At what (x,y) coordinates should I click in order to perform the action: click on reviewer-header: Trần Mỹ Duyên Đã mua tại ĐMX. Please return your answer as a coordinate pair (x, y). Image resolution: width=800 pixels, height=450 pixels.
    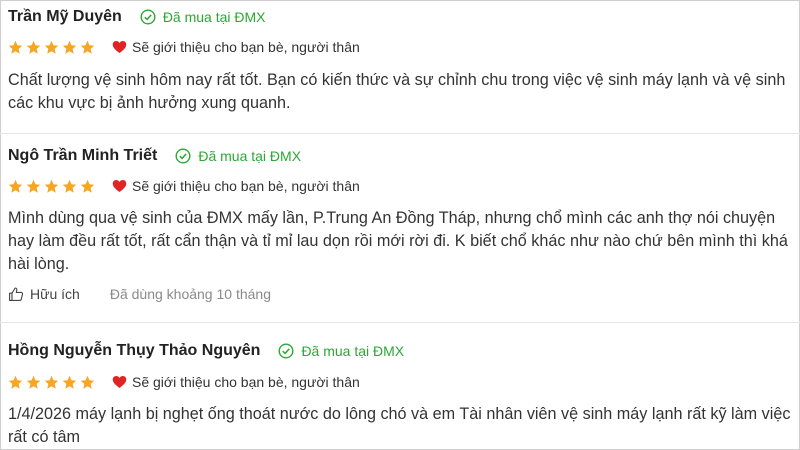
    Looking at the image, I should click on (137, 17).